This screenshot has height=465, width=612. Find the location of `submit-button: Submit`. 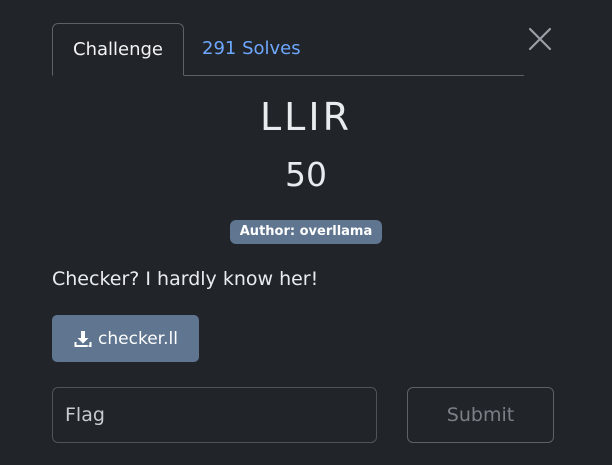

submit-button: Submit is located at coordinates (480, 415).